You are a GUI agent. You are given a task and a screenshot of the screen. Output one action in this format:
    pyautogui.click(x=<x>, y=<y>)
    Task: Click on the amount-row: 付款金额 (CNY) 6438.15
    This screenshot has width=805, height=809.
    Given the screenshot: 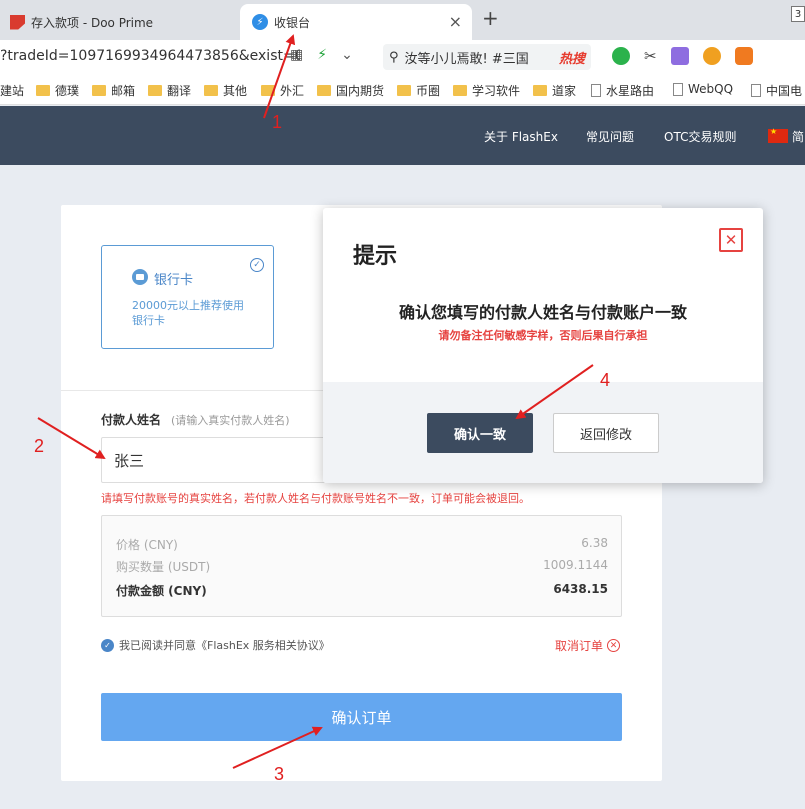 What is the action you would take?
    pyautogui.click(x=362, y=590)
    